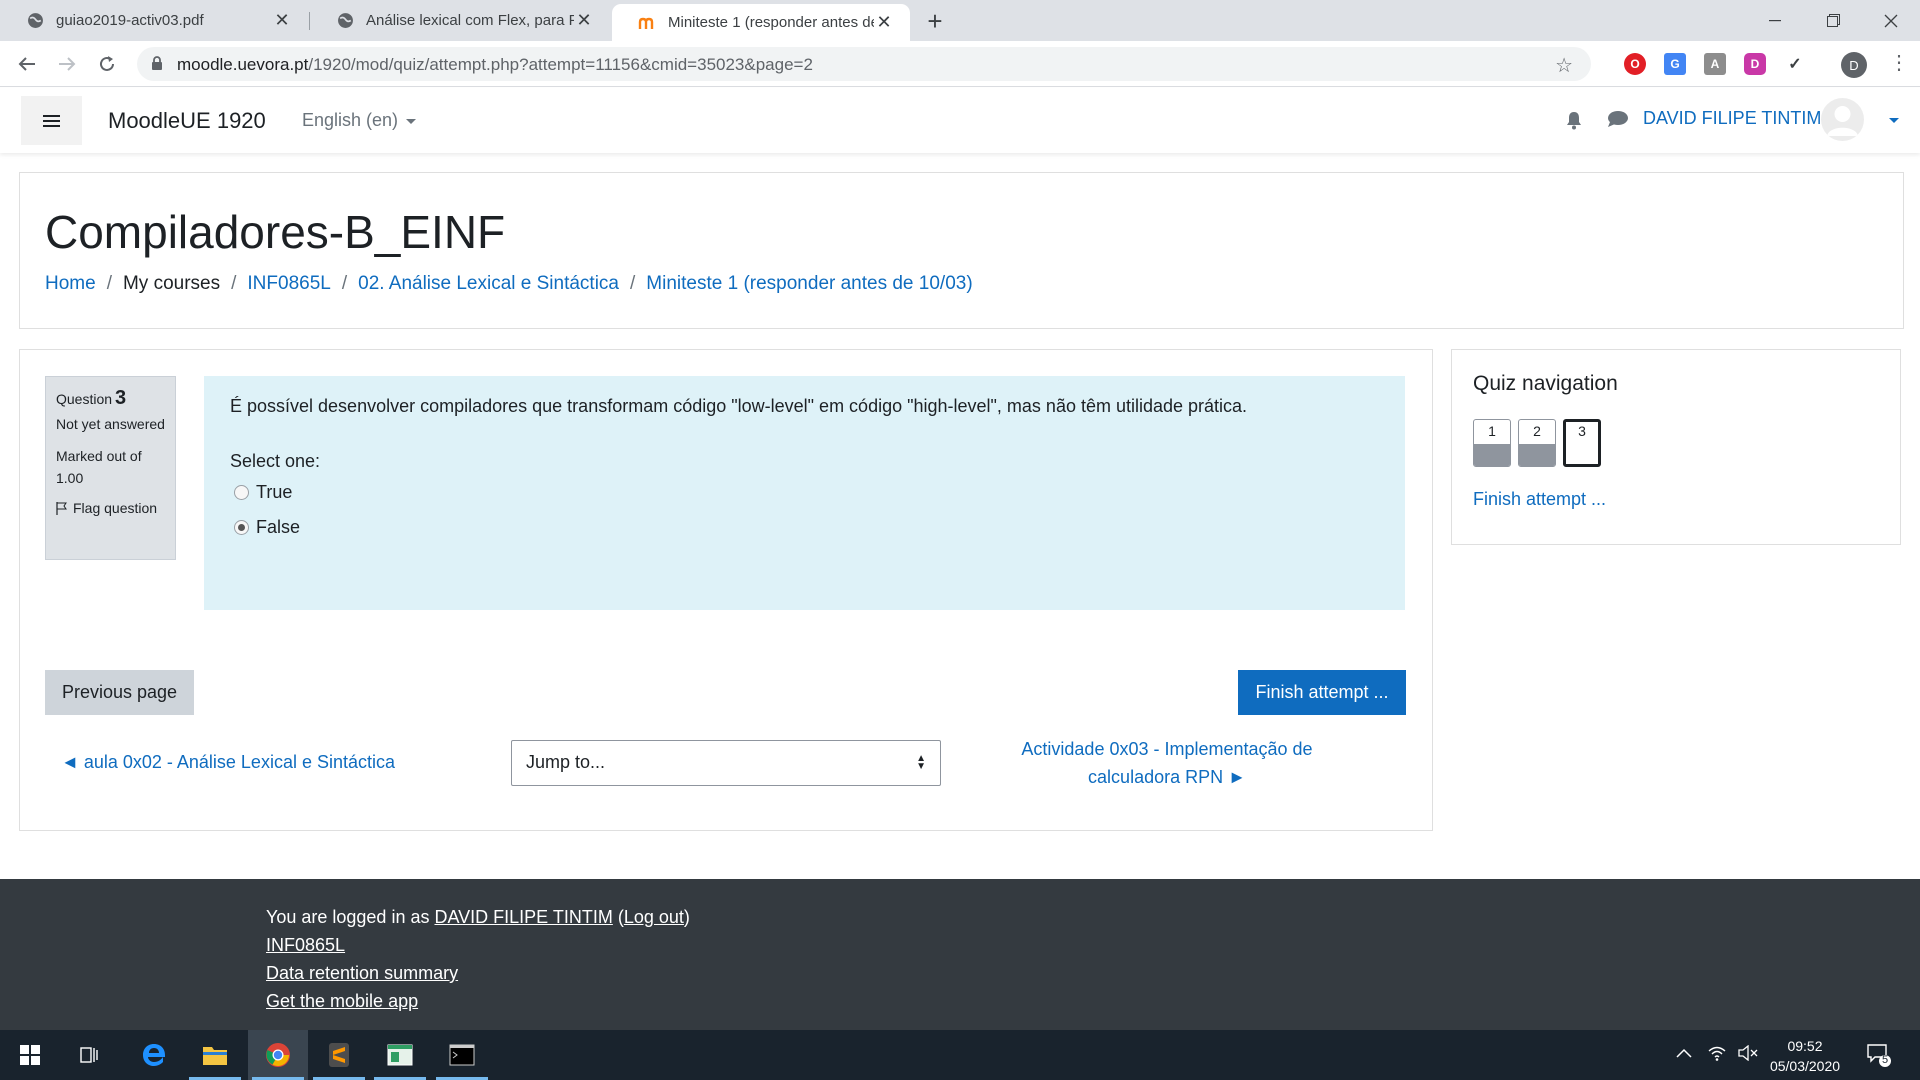  I want to click on previous-page-button: Previous page, so click(119, 692).